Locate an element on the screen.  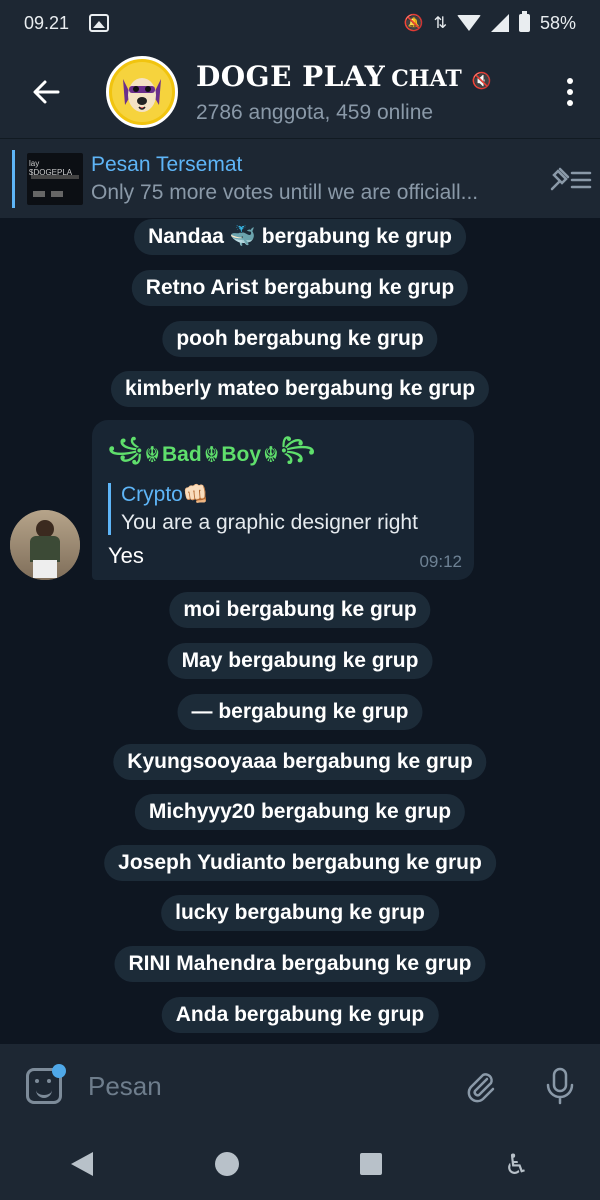
pinned-thumb-line is located at coordinates (55, 176).